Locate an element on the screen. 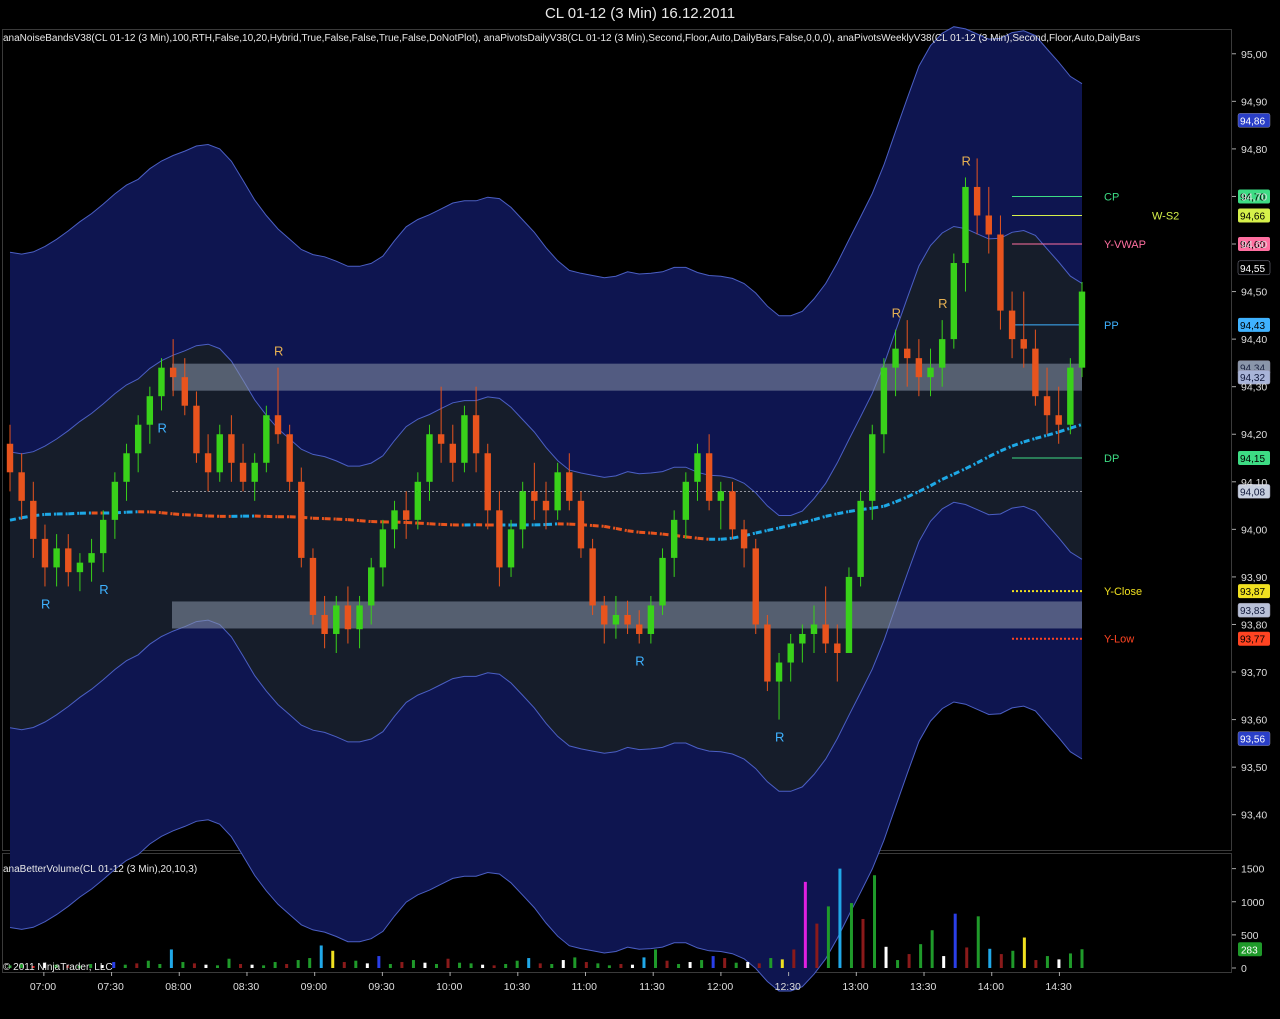 The image size is (1280, 1019). y-tick-label: 93,90 is located at coordinates (1254, 578).